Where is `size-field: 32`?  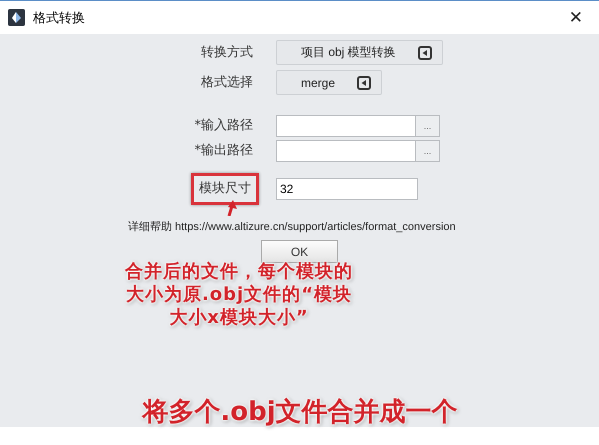
size-field: 32 is located at coordinates (347, 189).